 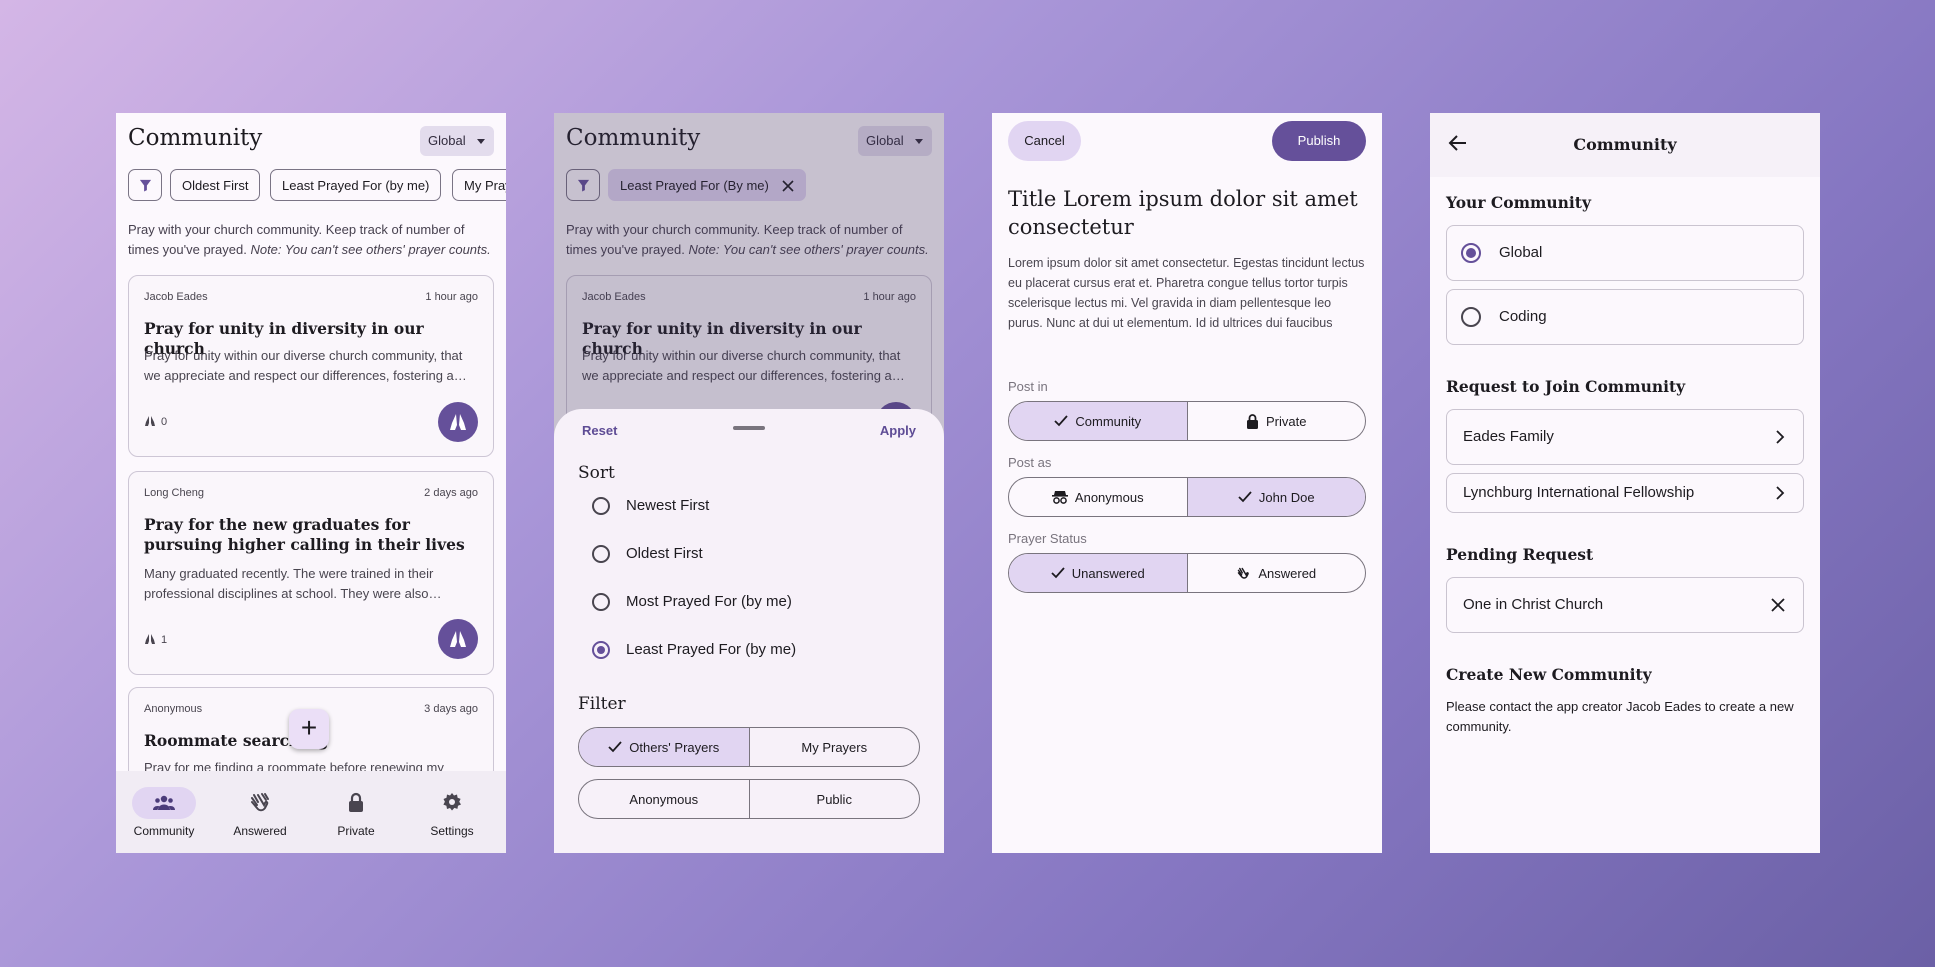 I want to click on card-author: Anonymous, so click(x=173, y=709).